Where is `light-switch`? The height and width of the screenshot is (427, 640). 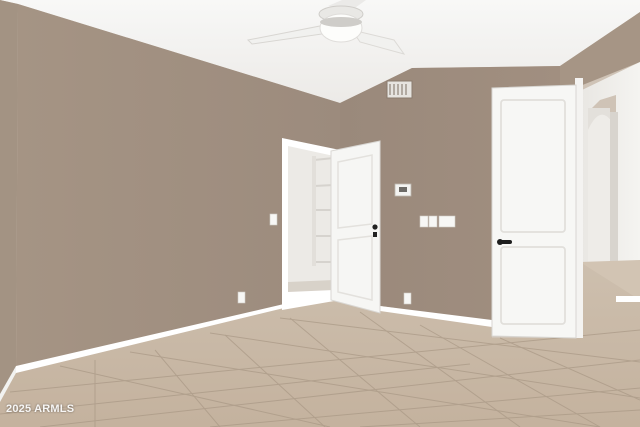 light-switch is located at coordinates (273, 219).